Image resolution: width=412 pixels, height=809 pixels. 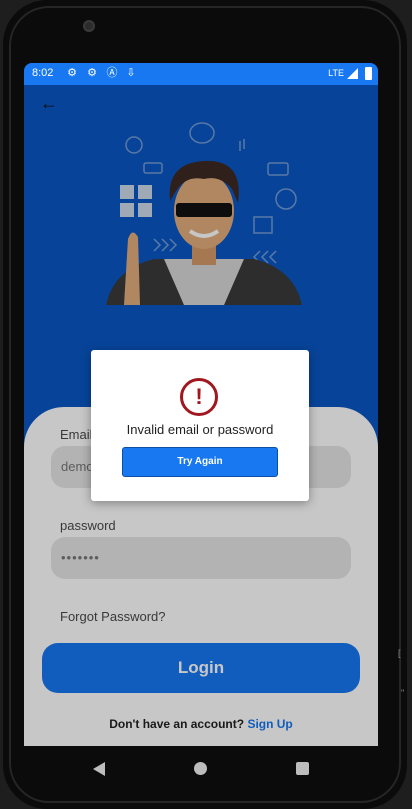 What do you see at coordinates (336, 73) in the screenshot?
I see `network-type: LTE` at bounding box center [336, 73].